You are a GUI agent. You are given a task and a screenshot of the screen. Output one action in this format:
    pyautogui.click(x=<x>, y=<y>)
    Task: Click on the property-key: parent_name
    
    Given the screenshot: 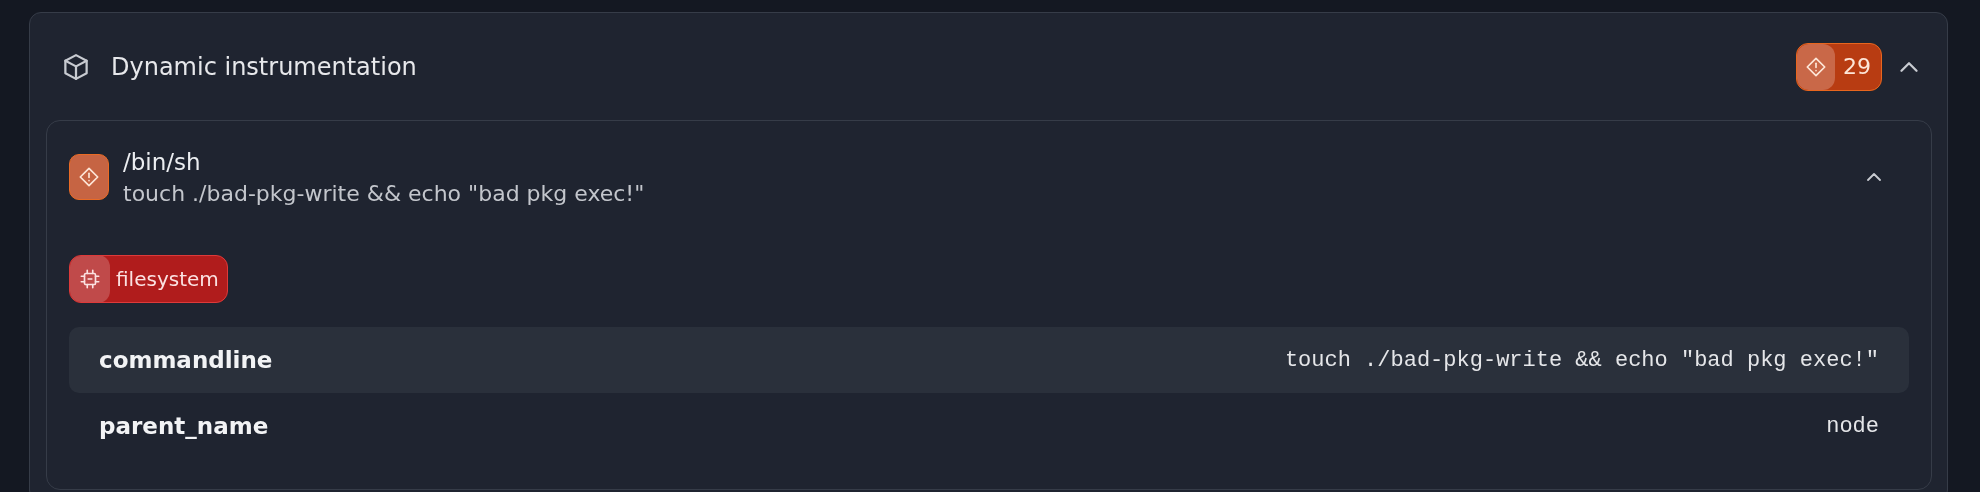 What is the action you would take?
    pyautogui.click(x=184, y=426)
    